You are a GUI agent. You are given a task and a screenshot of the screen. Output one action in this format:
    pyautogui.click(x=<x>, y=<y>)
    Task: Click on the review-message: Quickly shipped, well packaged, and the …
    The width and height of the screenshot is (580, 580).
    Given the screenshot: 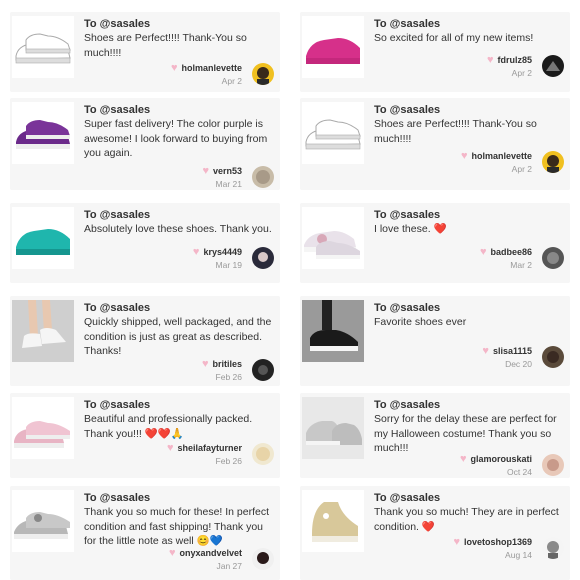 What is the action you would take?
    pyautogui.click(x=178, y=336)
    